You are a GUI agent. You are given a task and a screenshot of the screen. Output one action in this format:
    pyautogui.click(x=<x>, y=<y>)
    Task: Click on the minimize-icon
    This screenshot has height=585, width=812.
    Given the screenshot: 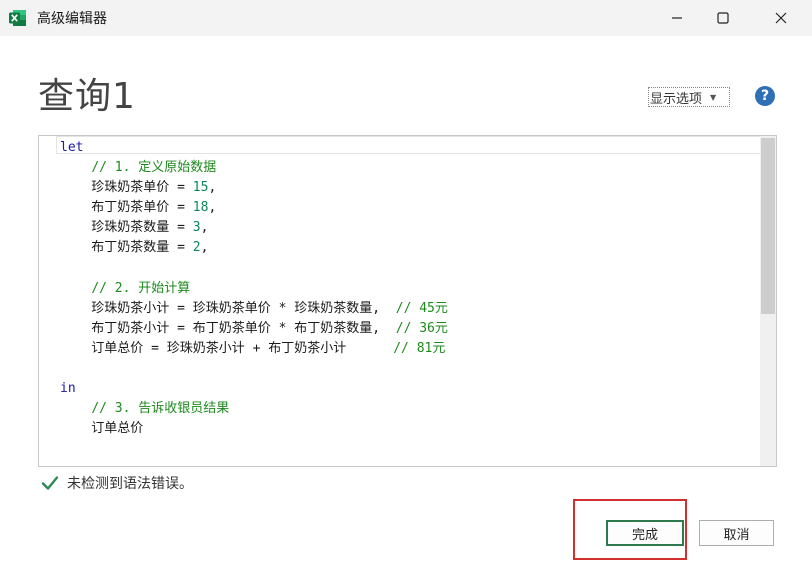 What is the action you would take?
    pyautogui.click(x=677, y=18)
    